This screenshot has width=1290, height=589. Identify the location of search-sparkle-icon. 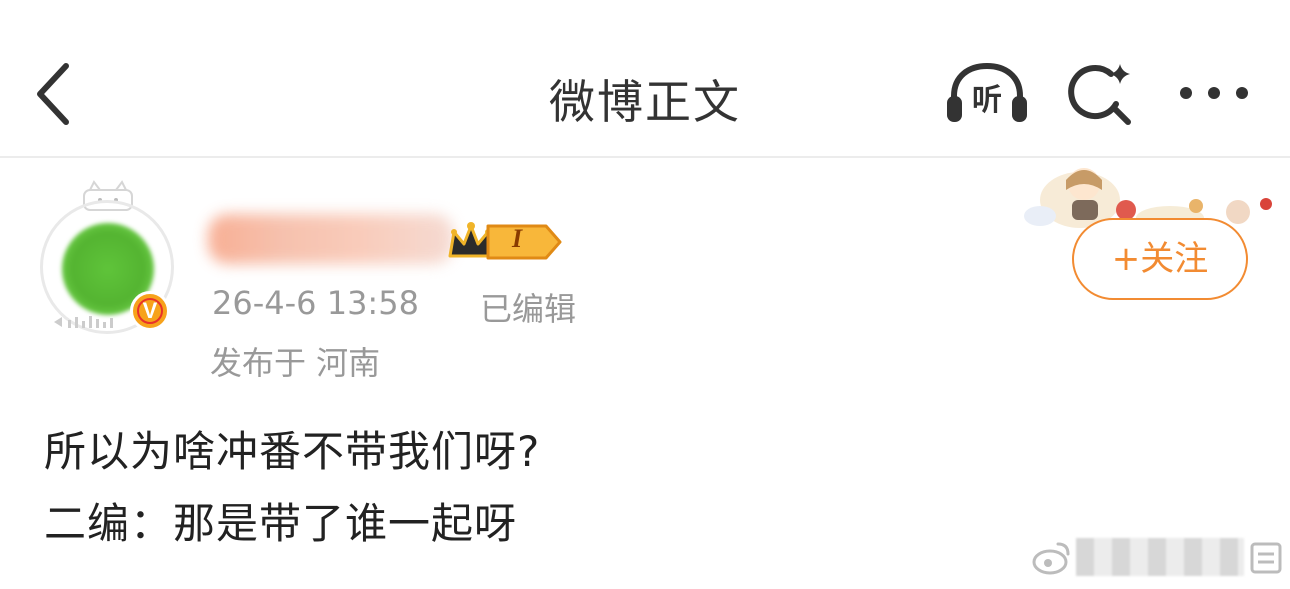
(1099, 94).